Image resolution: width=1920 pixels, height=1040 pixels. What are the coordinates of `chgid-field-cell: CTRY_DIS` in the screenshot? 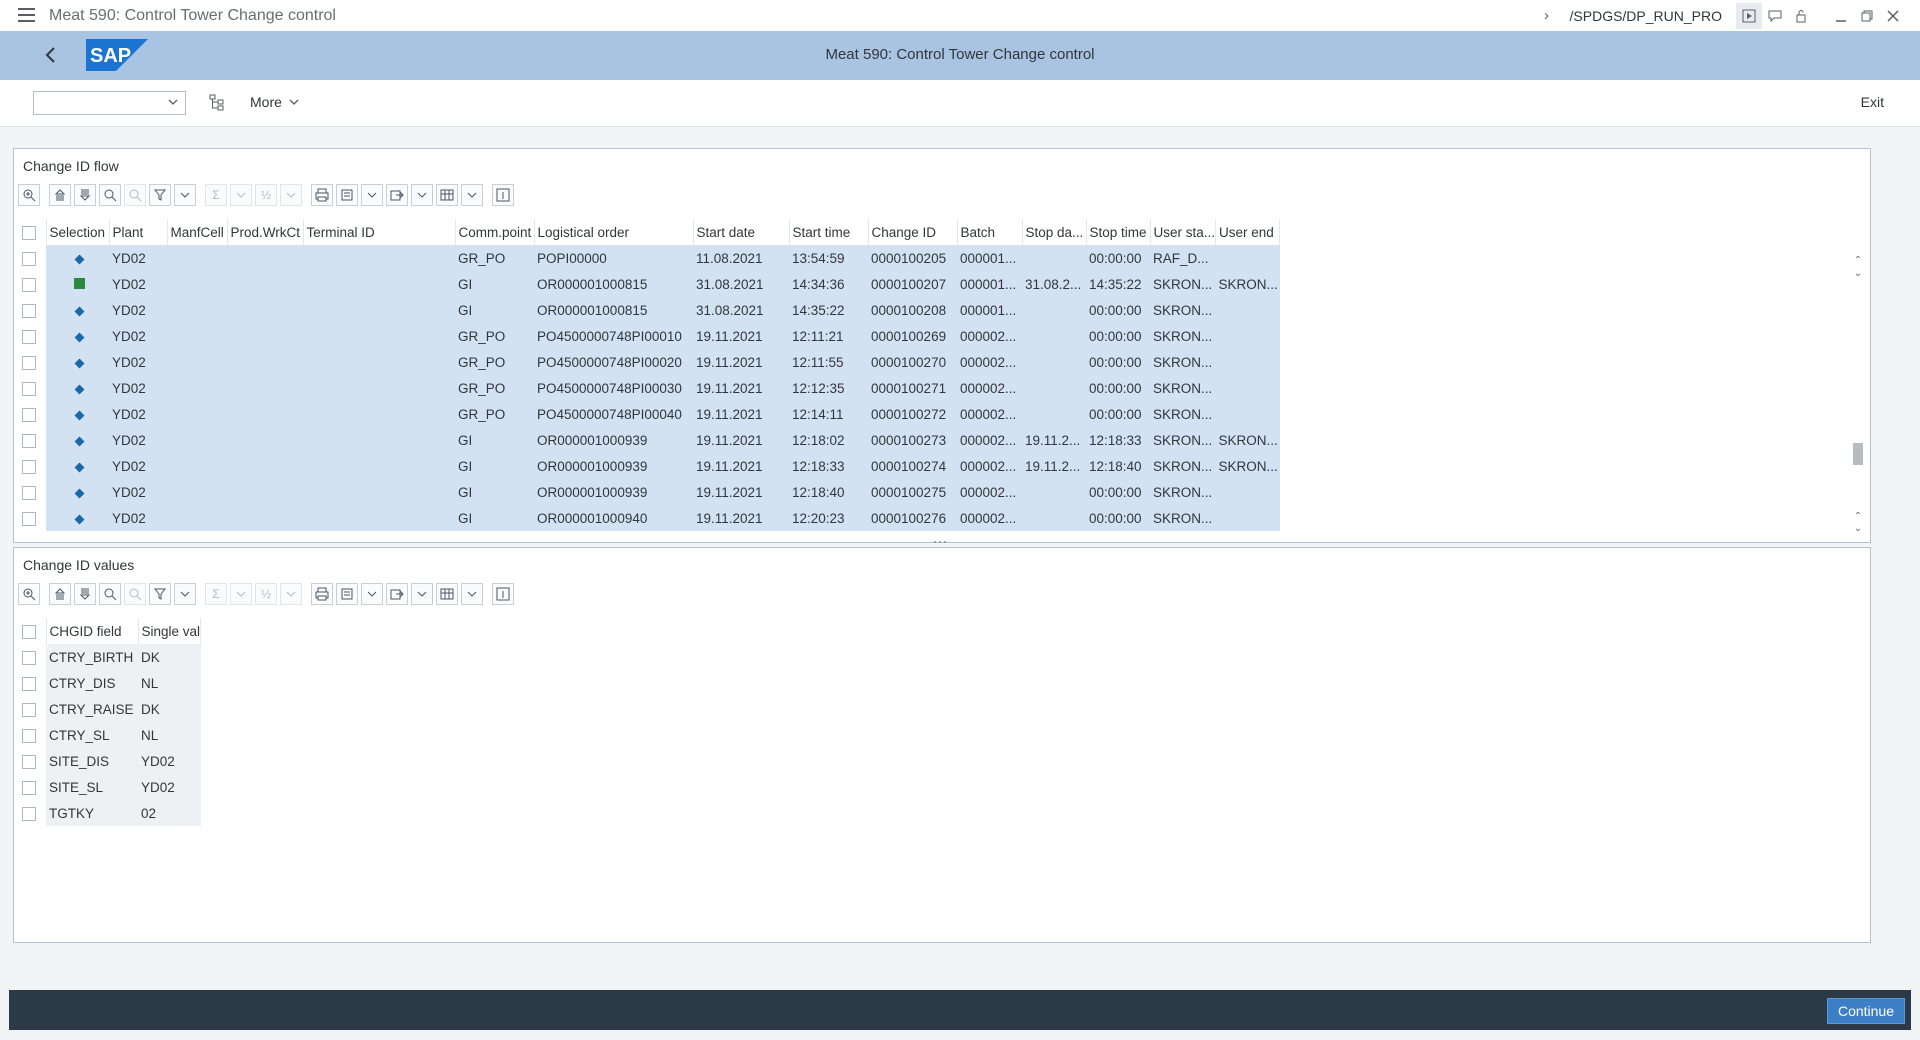 It's located at (92, 683).